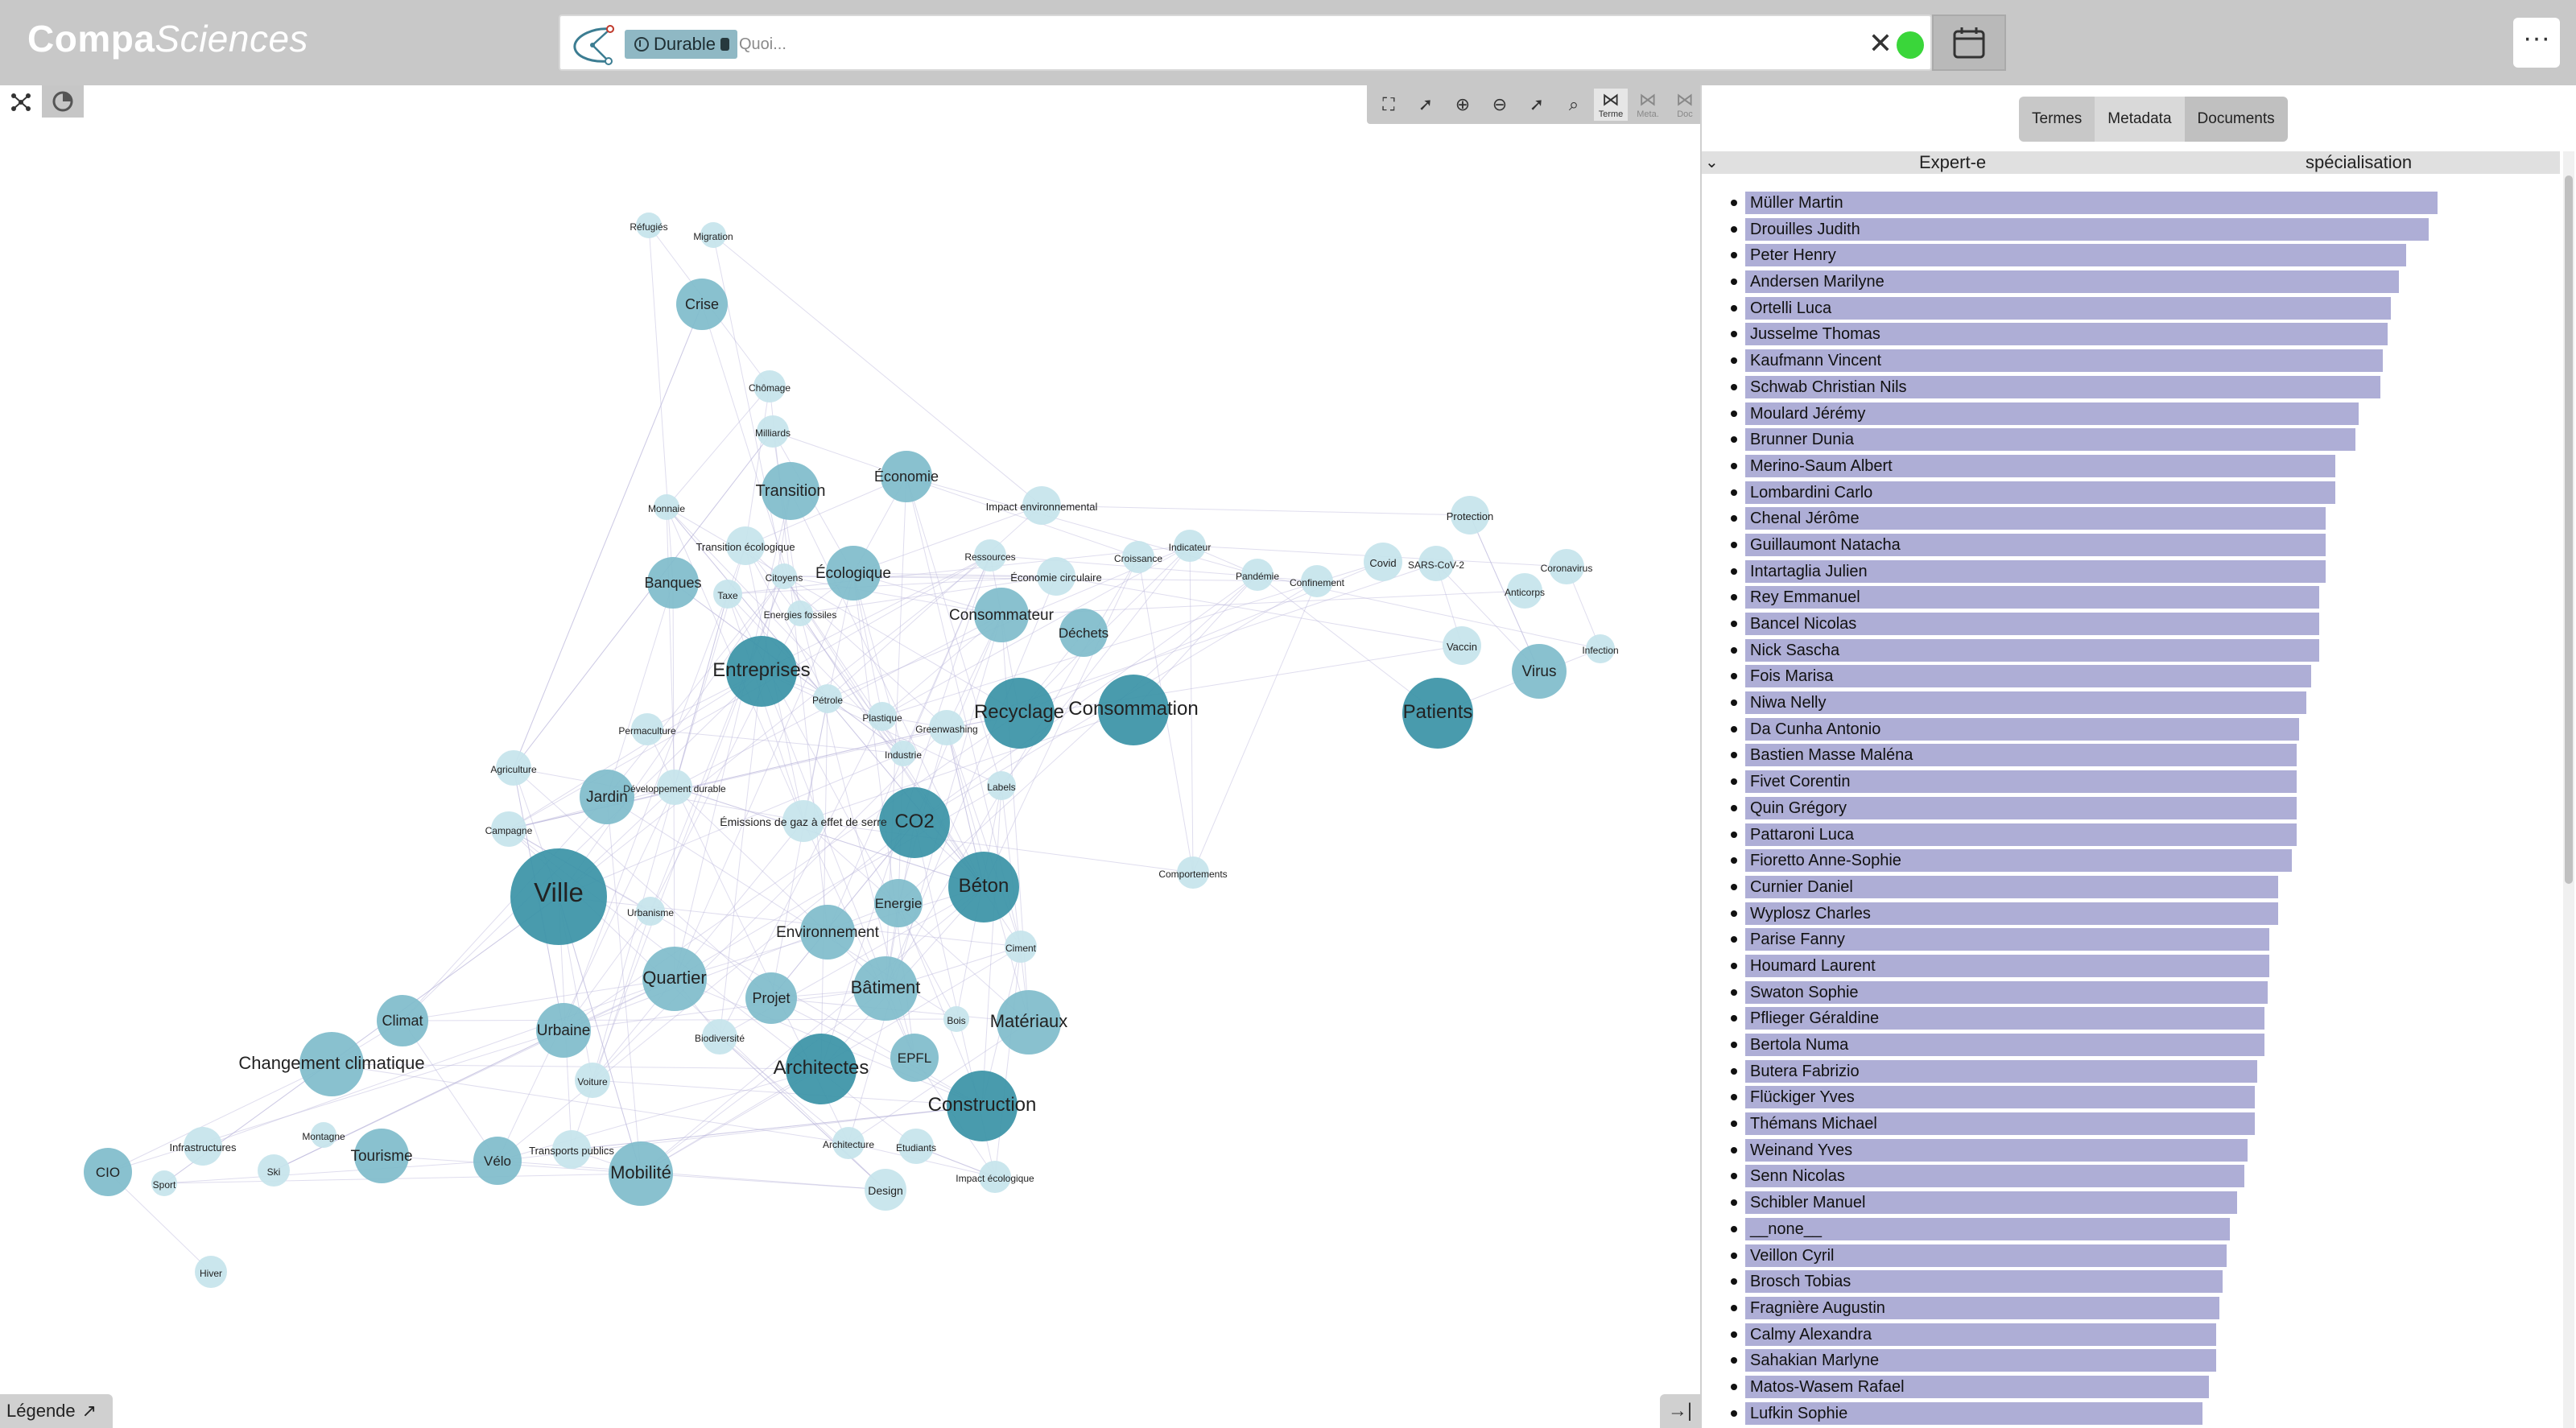 The image size is (2576, 1428). What do you see at coordinates (211, 1272) in the screenshot?
I see `graph-node: Hiver` at bounding box center [211, 1272].